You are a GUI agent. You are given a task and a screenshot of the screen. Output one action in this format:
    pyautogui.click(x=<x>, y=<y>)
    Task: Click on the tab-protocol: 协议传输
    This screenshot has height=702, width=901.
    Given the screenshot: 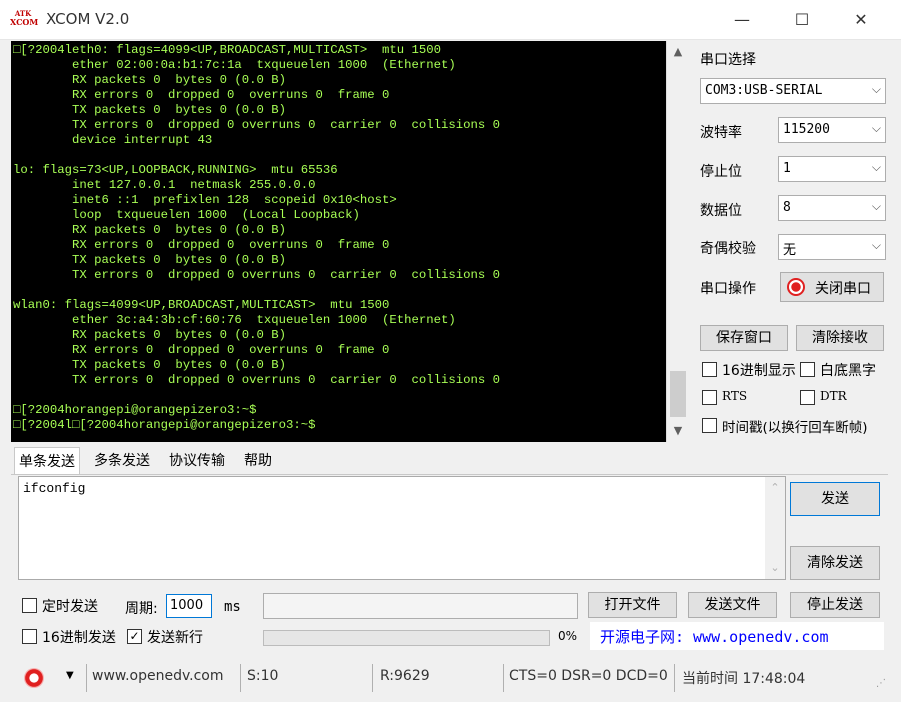 What is the action you would take?
    pyautogui.click(x=197, y=460)
    